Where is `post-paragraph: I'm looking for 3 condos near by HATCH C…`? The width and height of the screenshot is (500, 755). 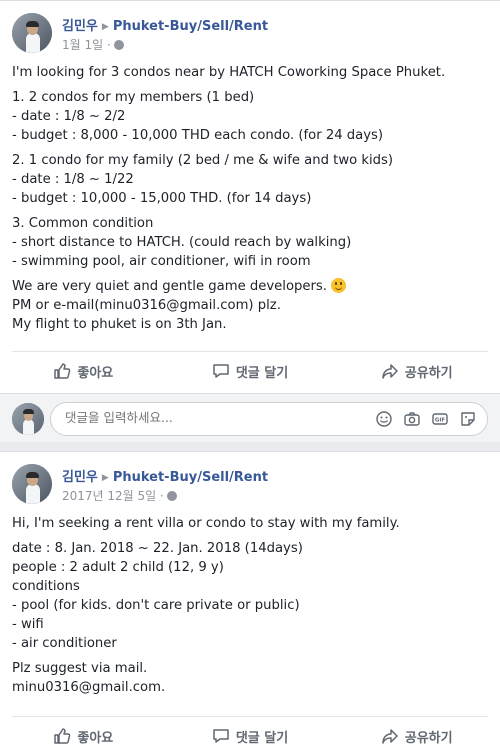
post-paragraph: I'm looking for 3 condos near by HATCH C… is located at coordinates (229, 72).